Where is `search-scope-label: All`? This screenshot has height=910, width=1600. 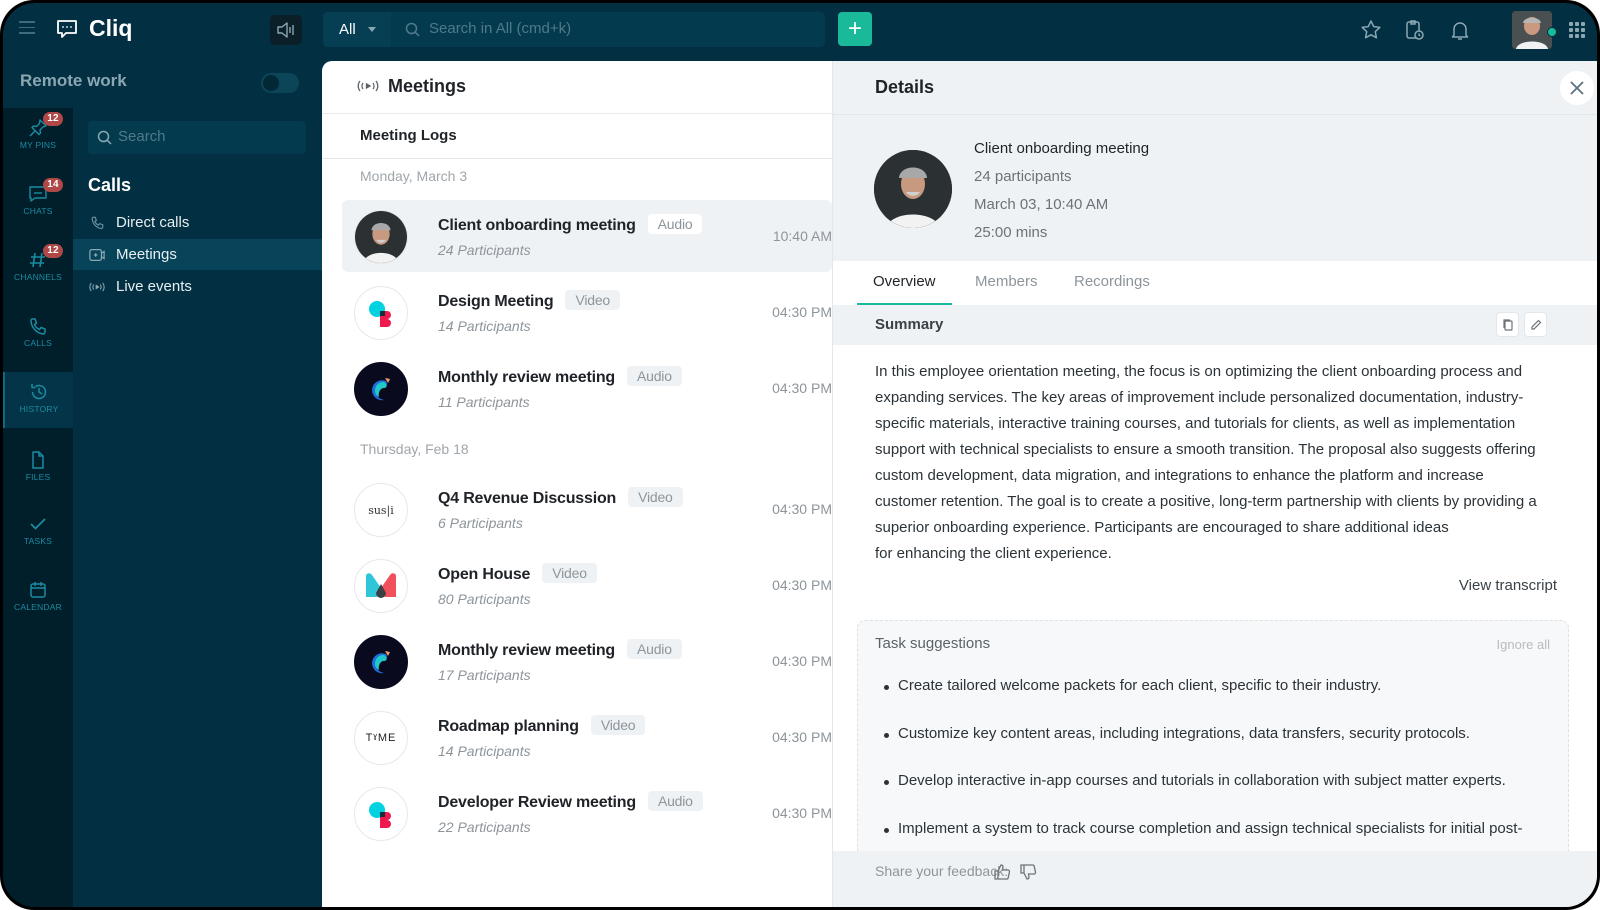 search-scope-label: All is located at coordinates (347, 29).